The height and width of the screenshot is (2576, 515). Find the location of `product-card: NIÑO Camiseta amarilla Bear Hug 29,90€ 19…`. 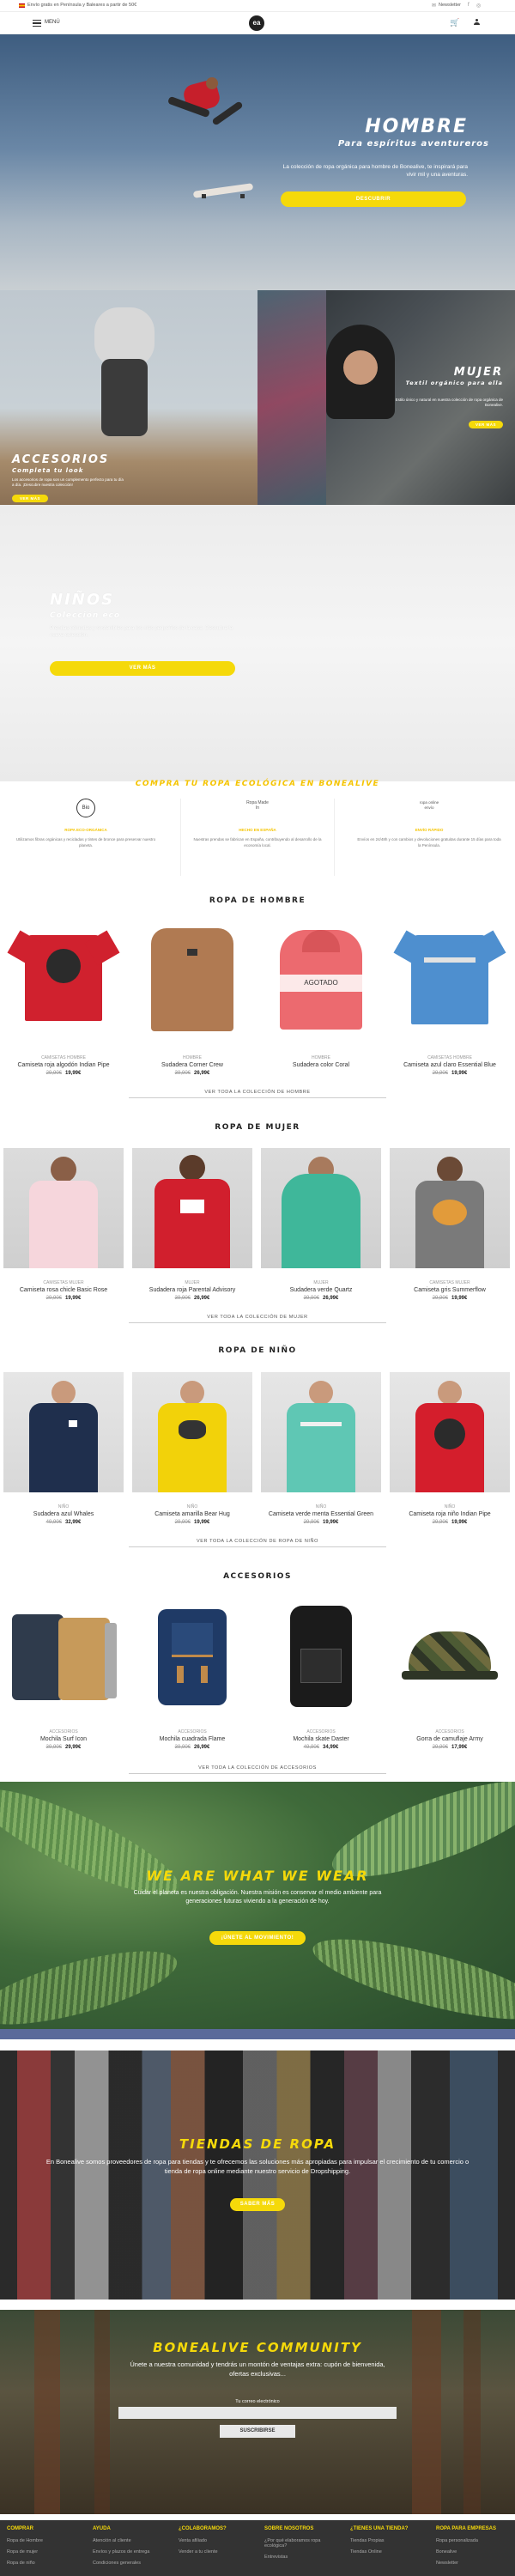

product-card: NIÑO Camiseta amarilla Bear Hug 29,90€ 19… is located at coordinates (192, 1448).